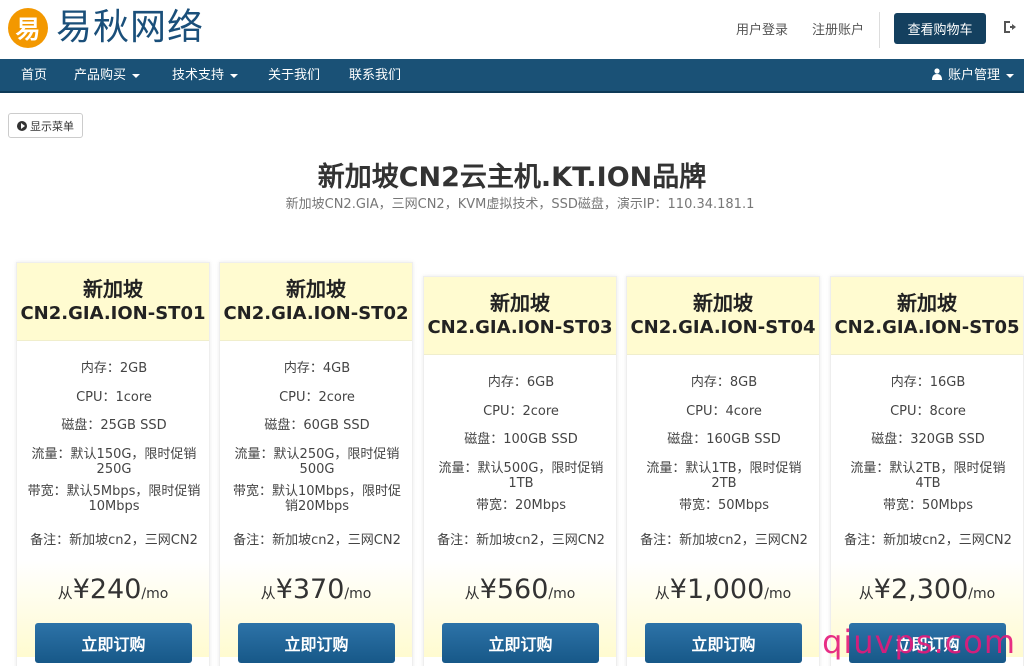  I want to click on product-spec: 流量：默认150G，限时促销250G, so click(114, 462).